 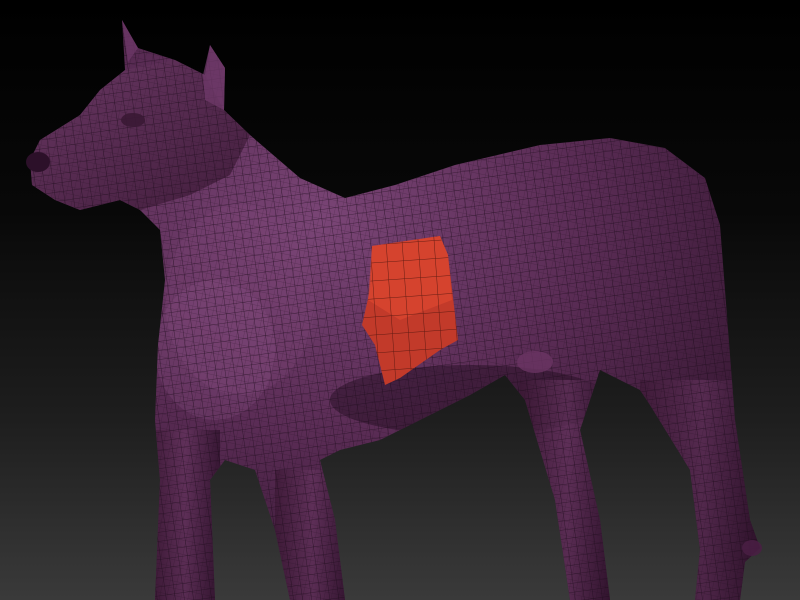 What do you see at coordinates (535, 362) in the screenshot?
I see `elbow` at bounding box center [535, 362].